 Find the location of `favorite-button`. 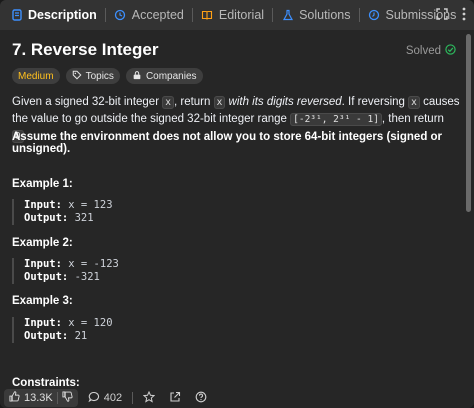

favorite-button is located at coordinates (149, 398).